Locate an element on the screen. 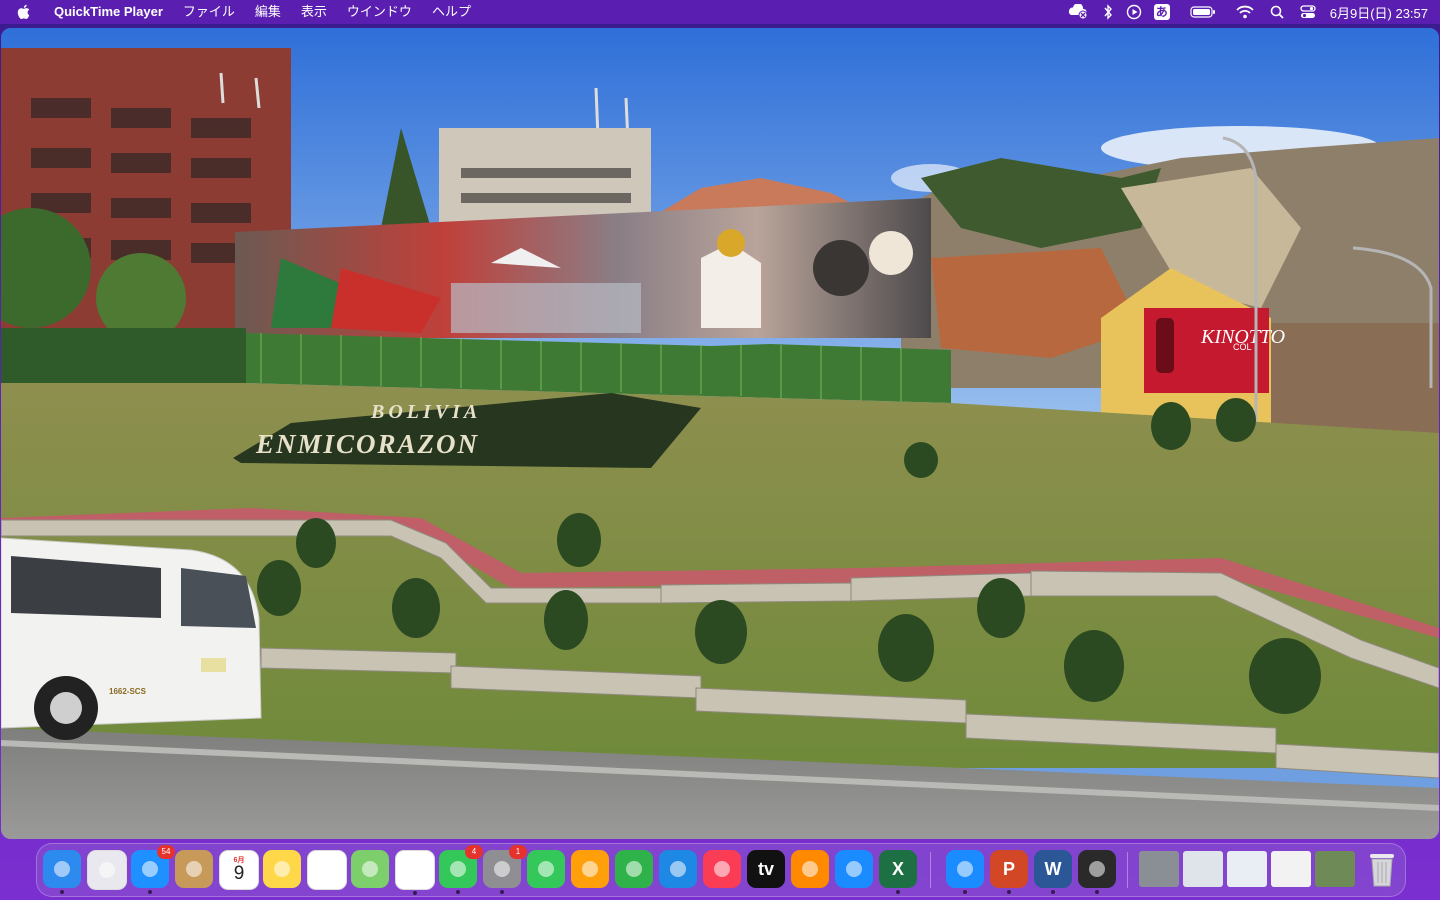  app-store-icon-glyph is located at coordinates (854, 869).